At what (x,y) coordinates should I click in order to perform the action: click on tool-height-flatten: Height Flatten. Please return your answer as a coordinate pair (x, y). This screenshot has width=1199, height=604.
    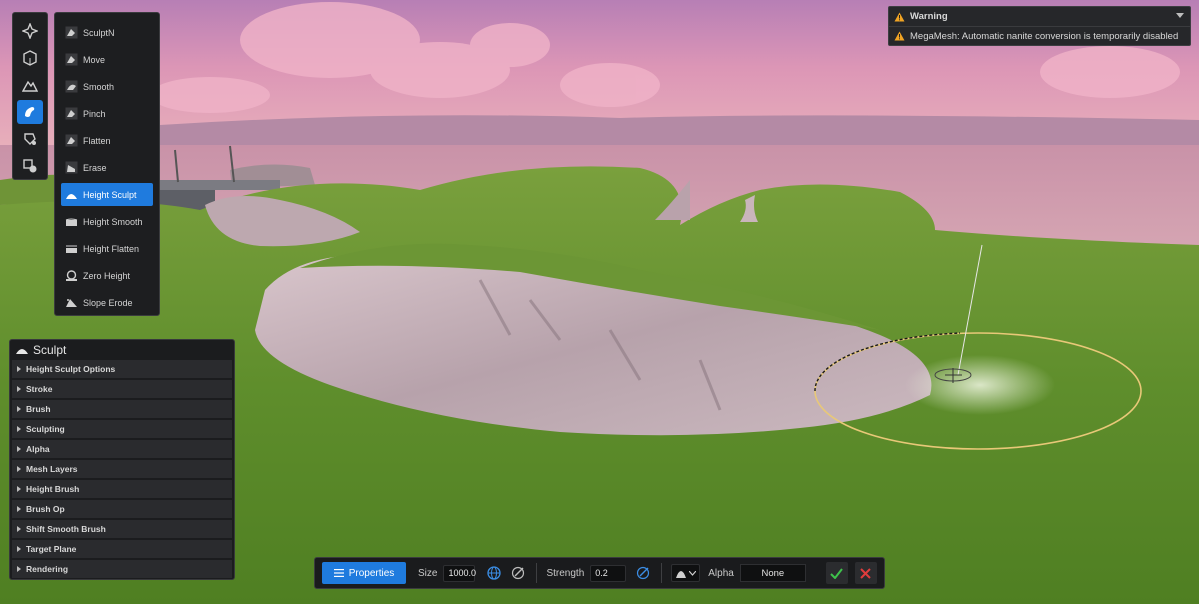
    Looking at the image, I should click on (107, 248).